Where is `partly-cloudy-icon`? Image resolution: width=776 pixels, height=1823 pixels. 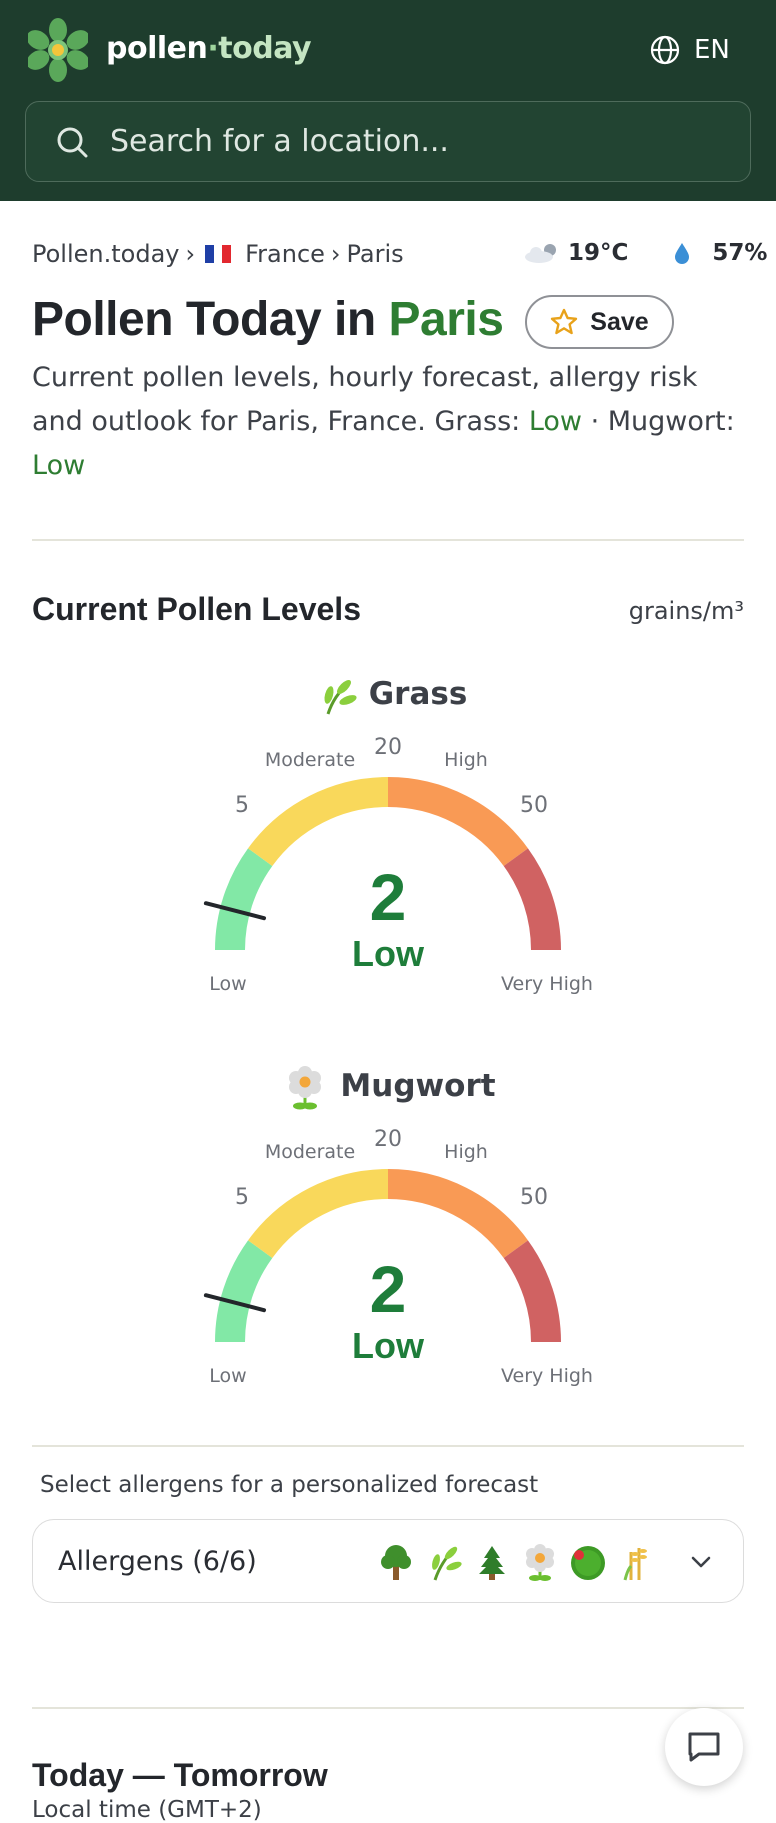 partly-cloudy-icon is located at coordinates (540, 253).